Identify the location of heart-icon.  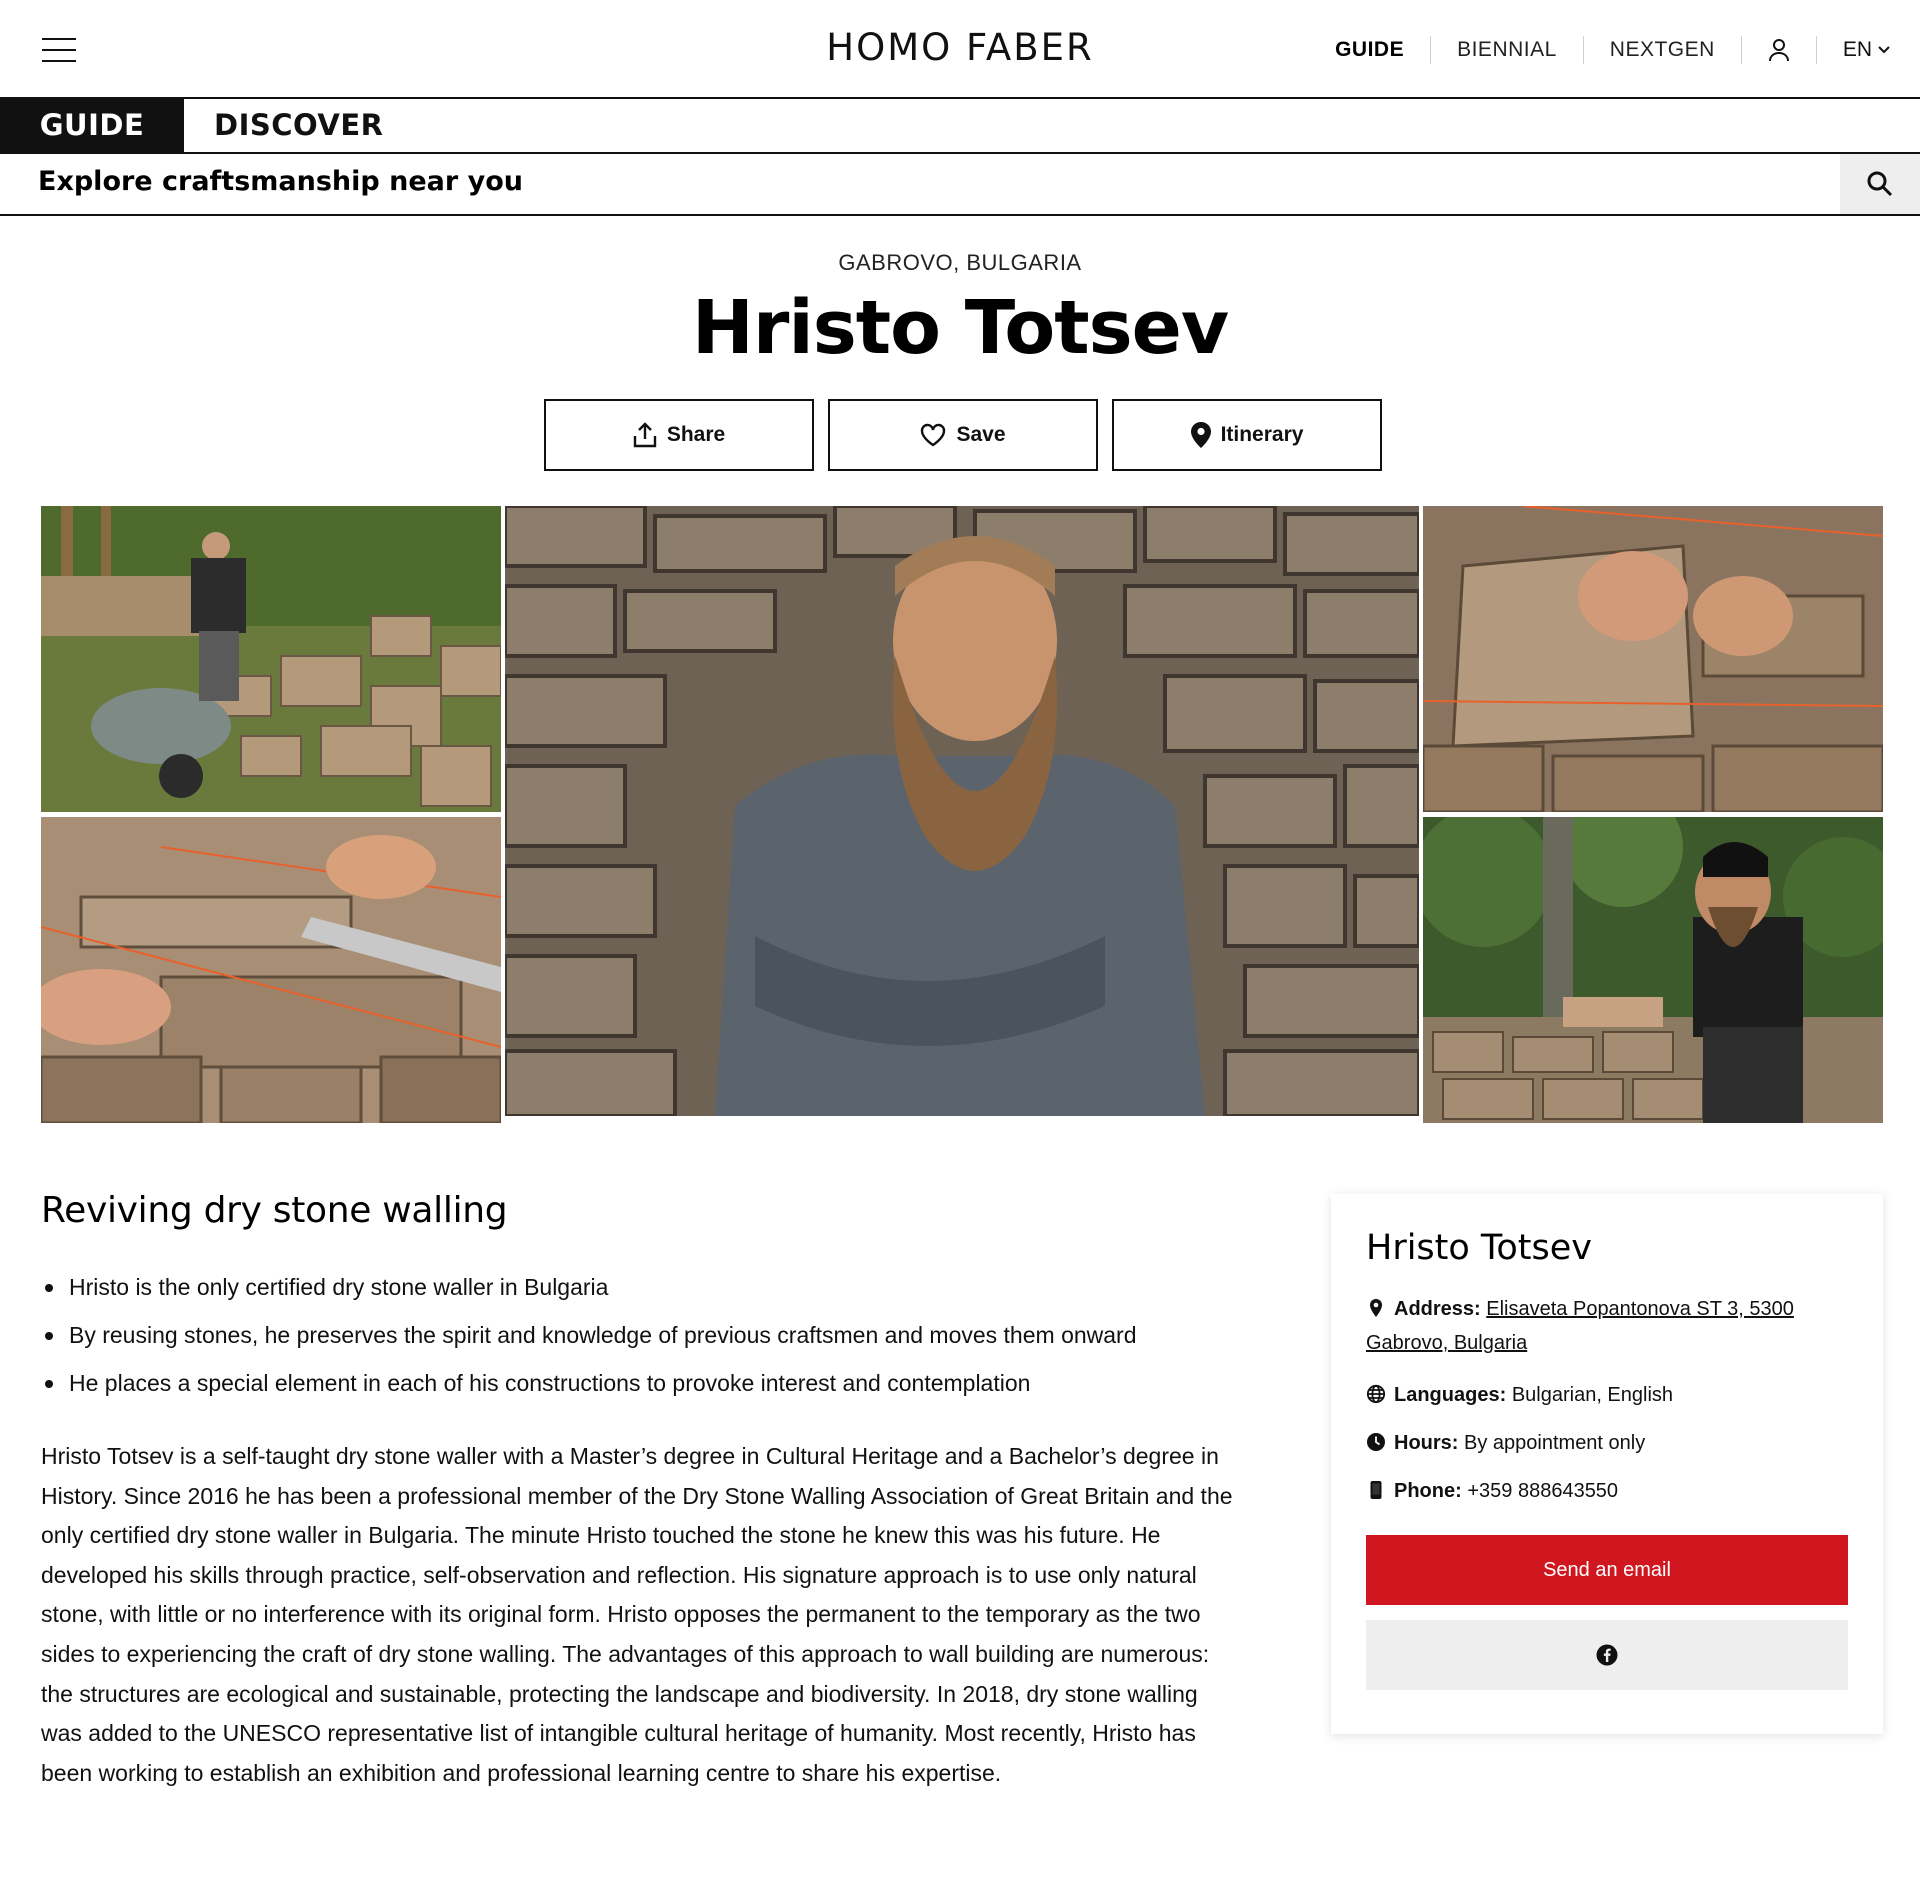
(933, 435).